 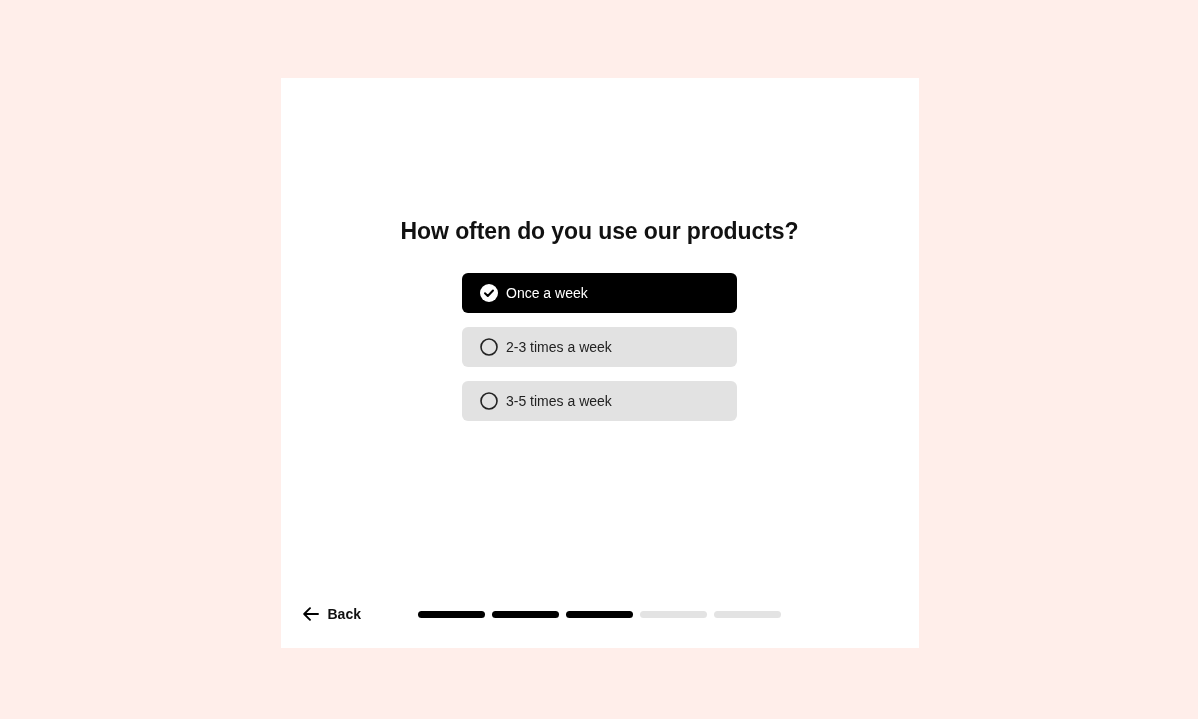 I want to click on answer-option: 2-3 times a week, so click(x=599, y=347).